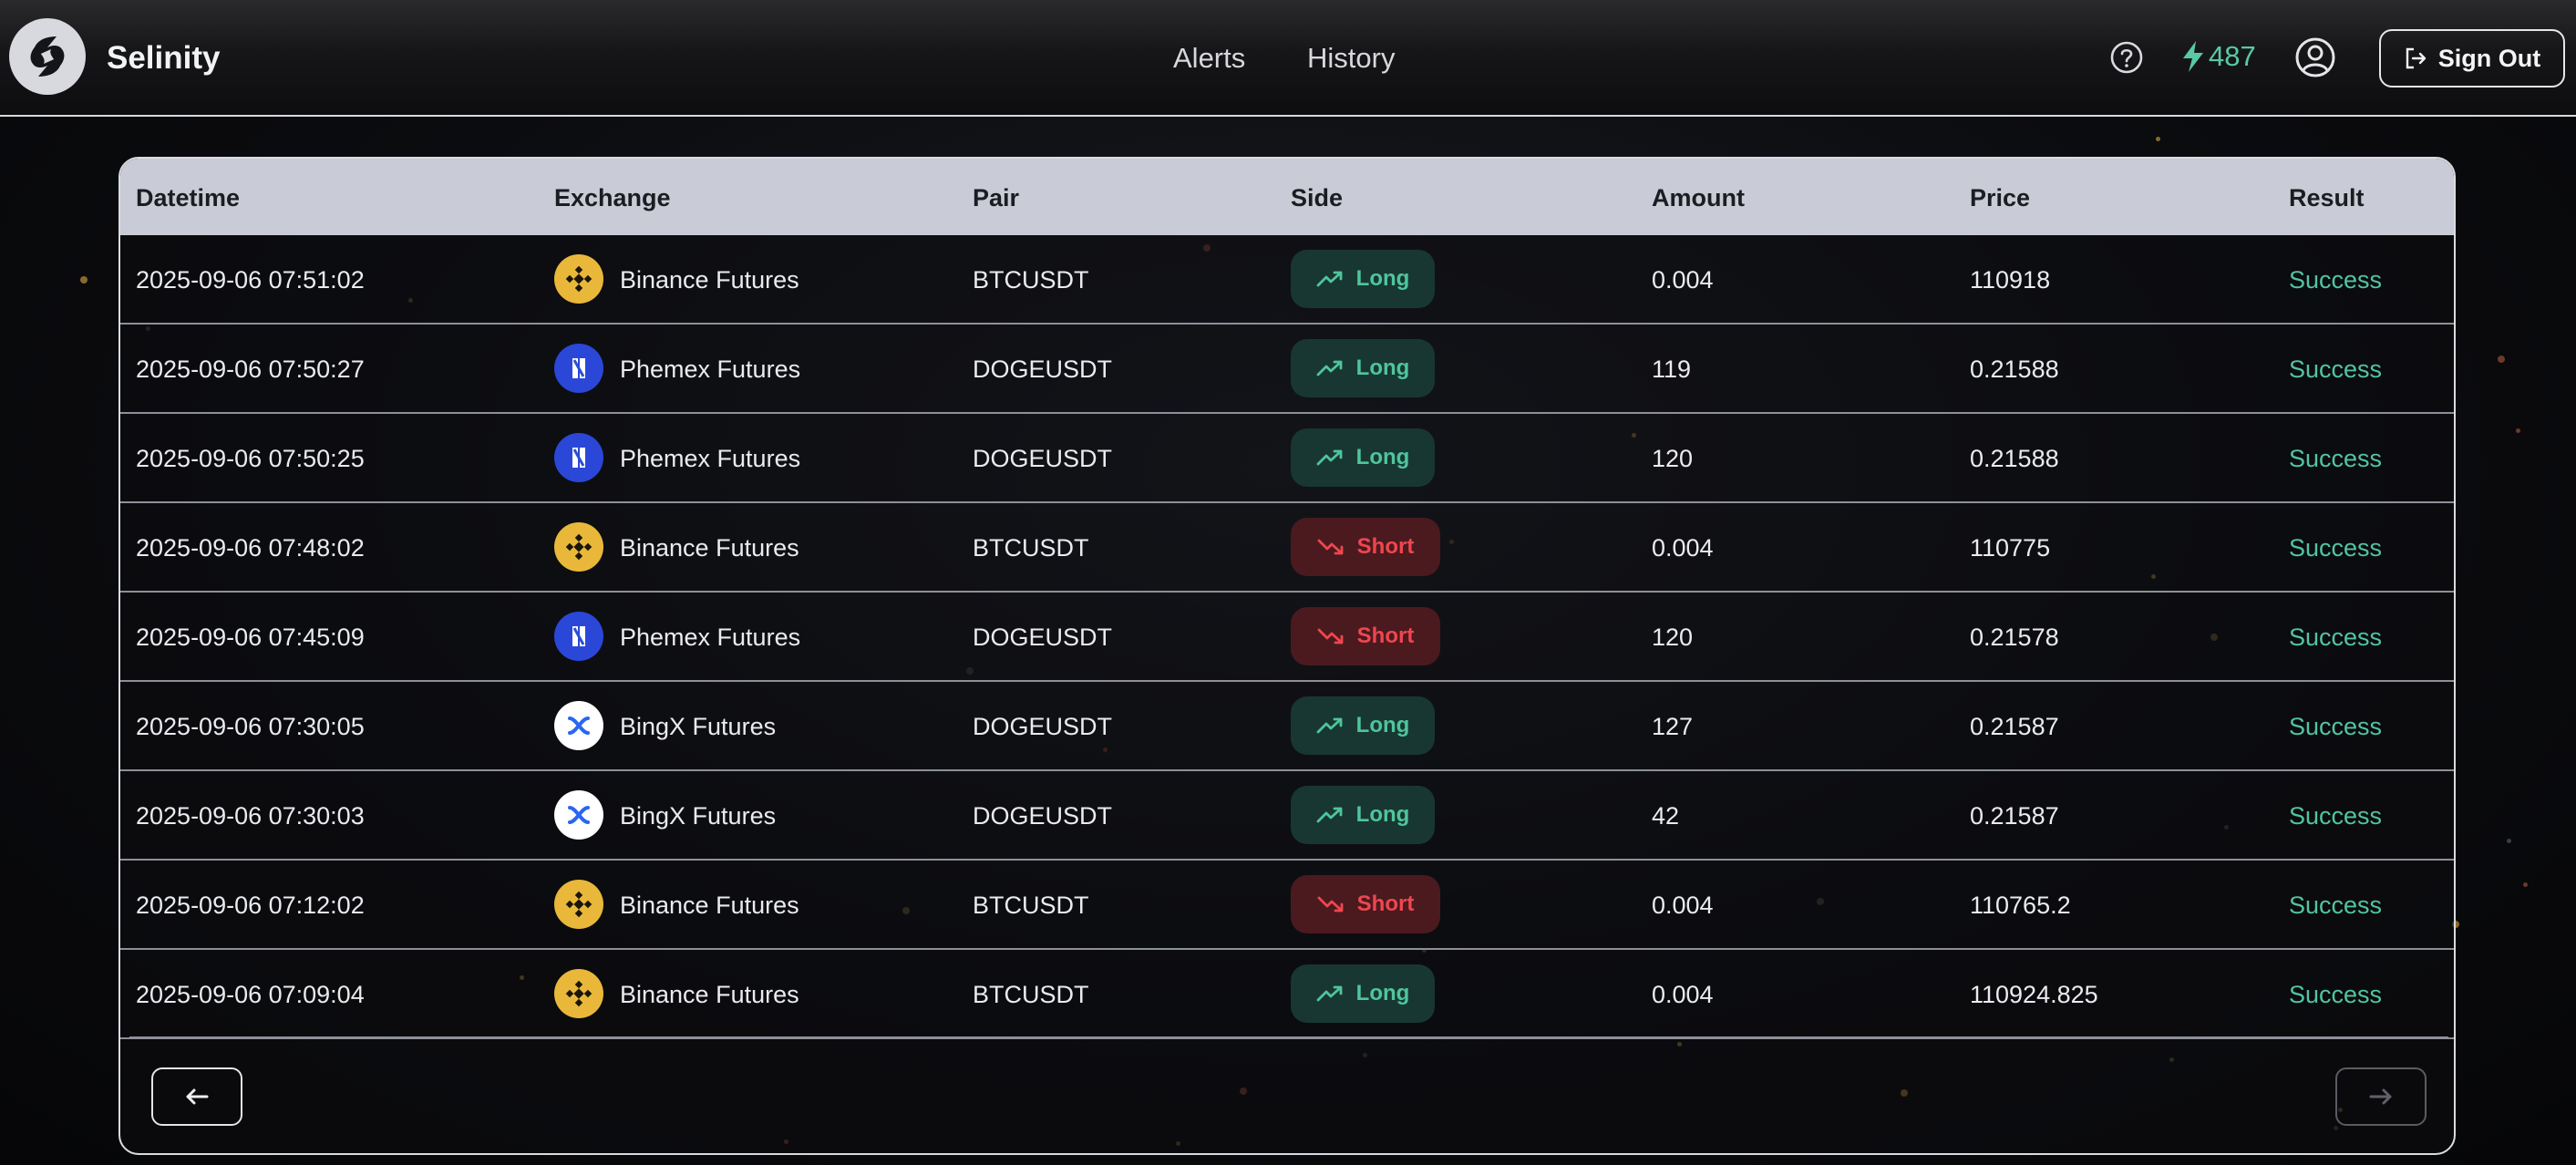 This screenshot has width=2576, height=1165. Describe the element at coordinates (578, 815) in the screenshot. I see `bingx-icon` at that location.